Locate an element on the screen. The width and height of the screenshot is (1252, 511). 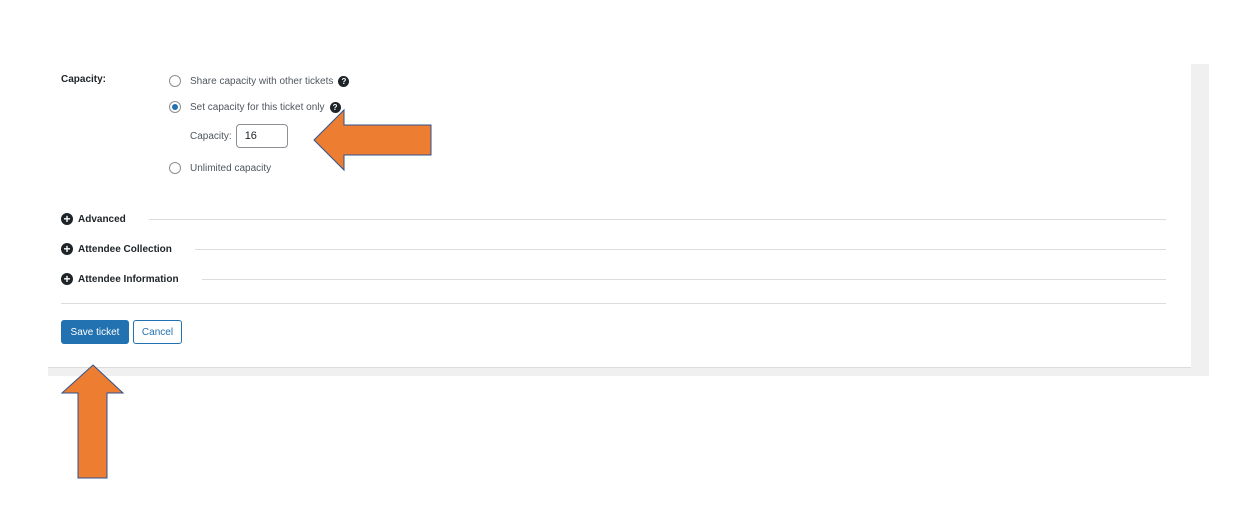
left-arrow-annotation is located at coordinates (372, 140).